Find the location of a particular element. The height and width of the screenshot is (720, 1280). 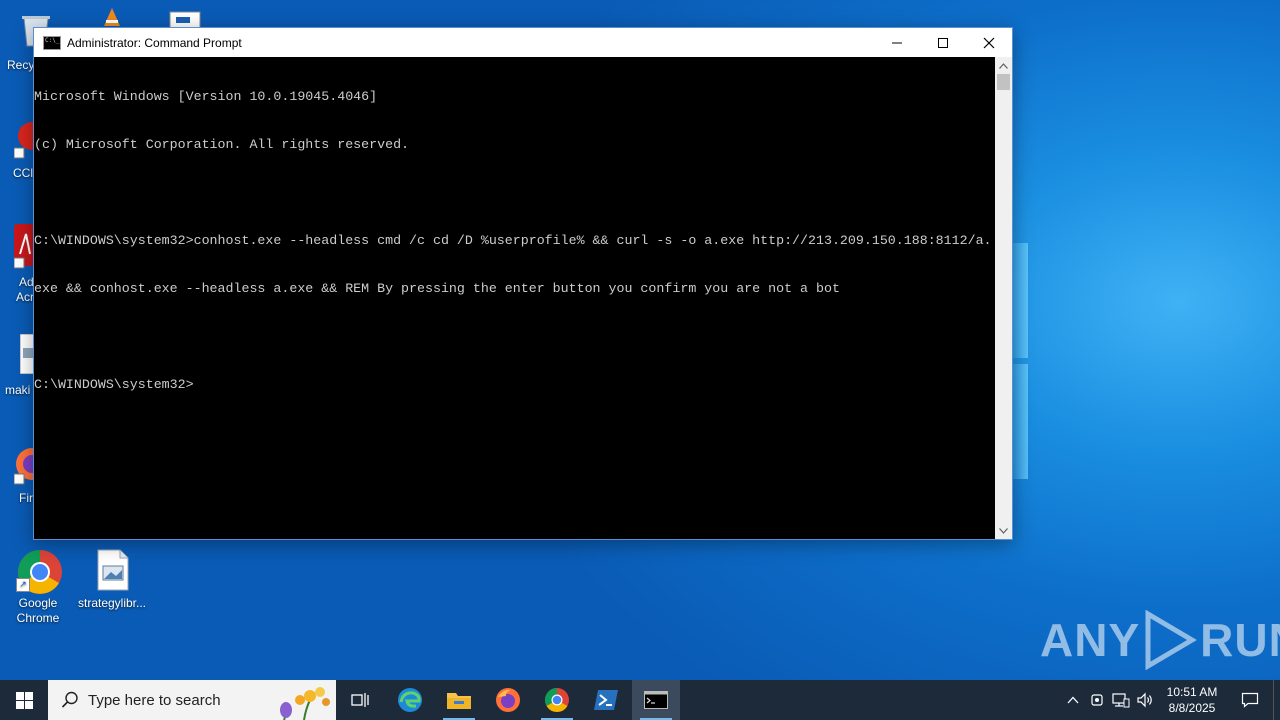

chevron-down-icon is located at coordinates (1003, 530).